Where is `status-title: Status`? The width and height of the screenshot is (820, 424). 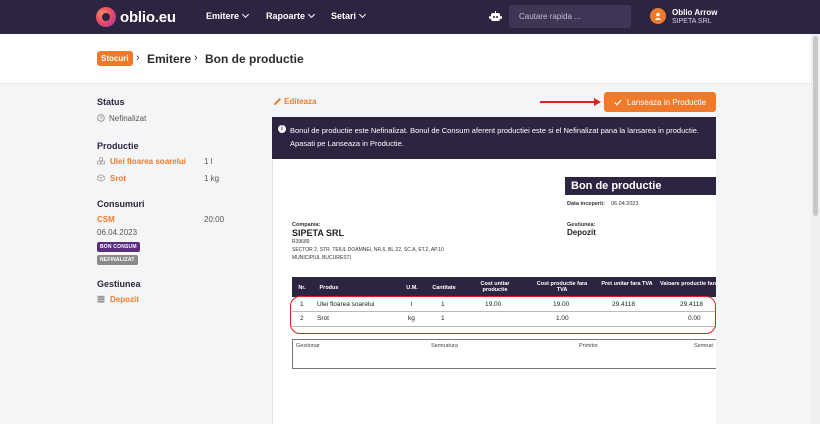
status-title: Status is located at coordinates (111, 102).